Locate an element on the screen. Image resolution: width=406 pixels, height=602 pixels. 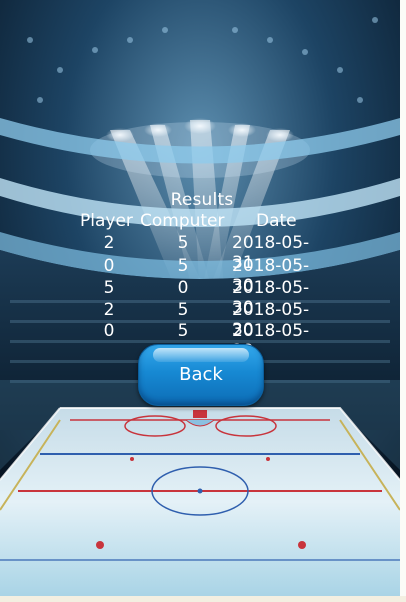
column-header-computer: Computer is located at coordinates (182, 221).